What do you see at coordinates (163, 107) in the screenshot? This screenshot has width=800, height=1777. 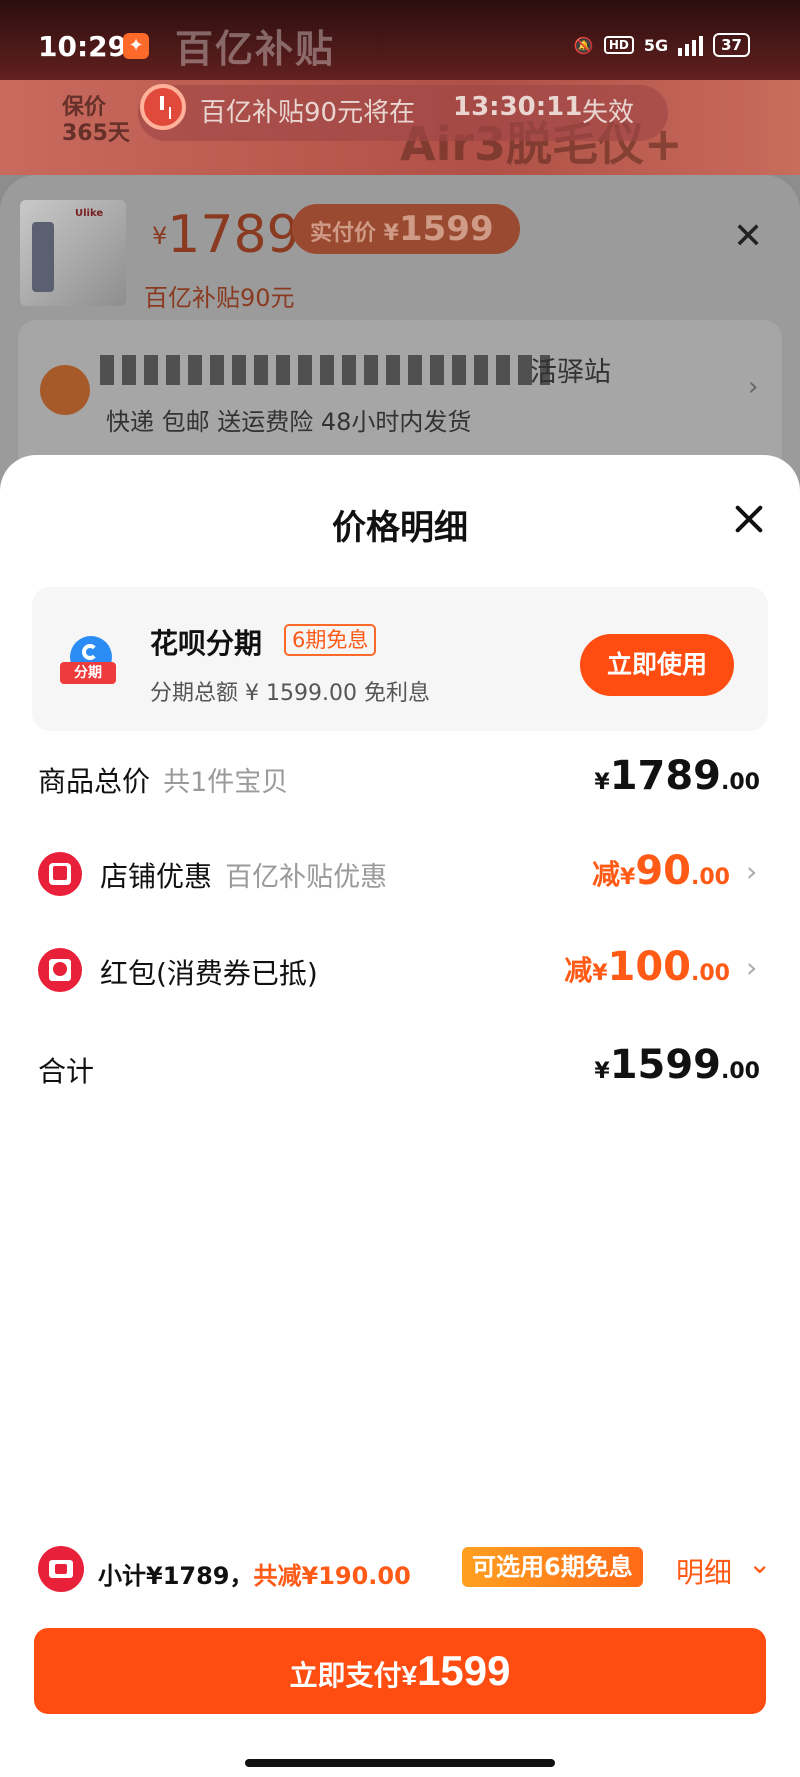 I see `alarm-clock-icon` at bounding box center [163, 107].